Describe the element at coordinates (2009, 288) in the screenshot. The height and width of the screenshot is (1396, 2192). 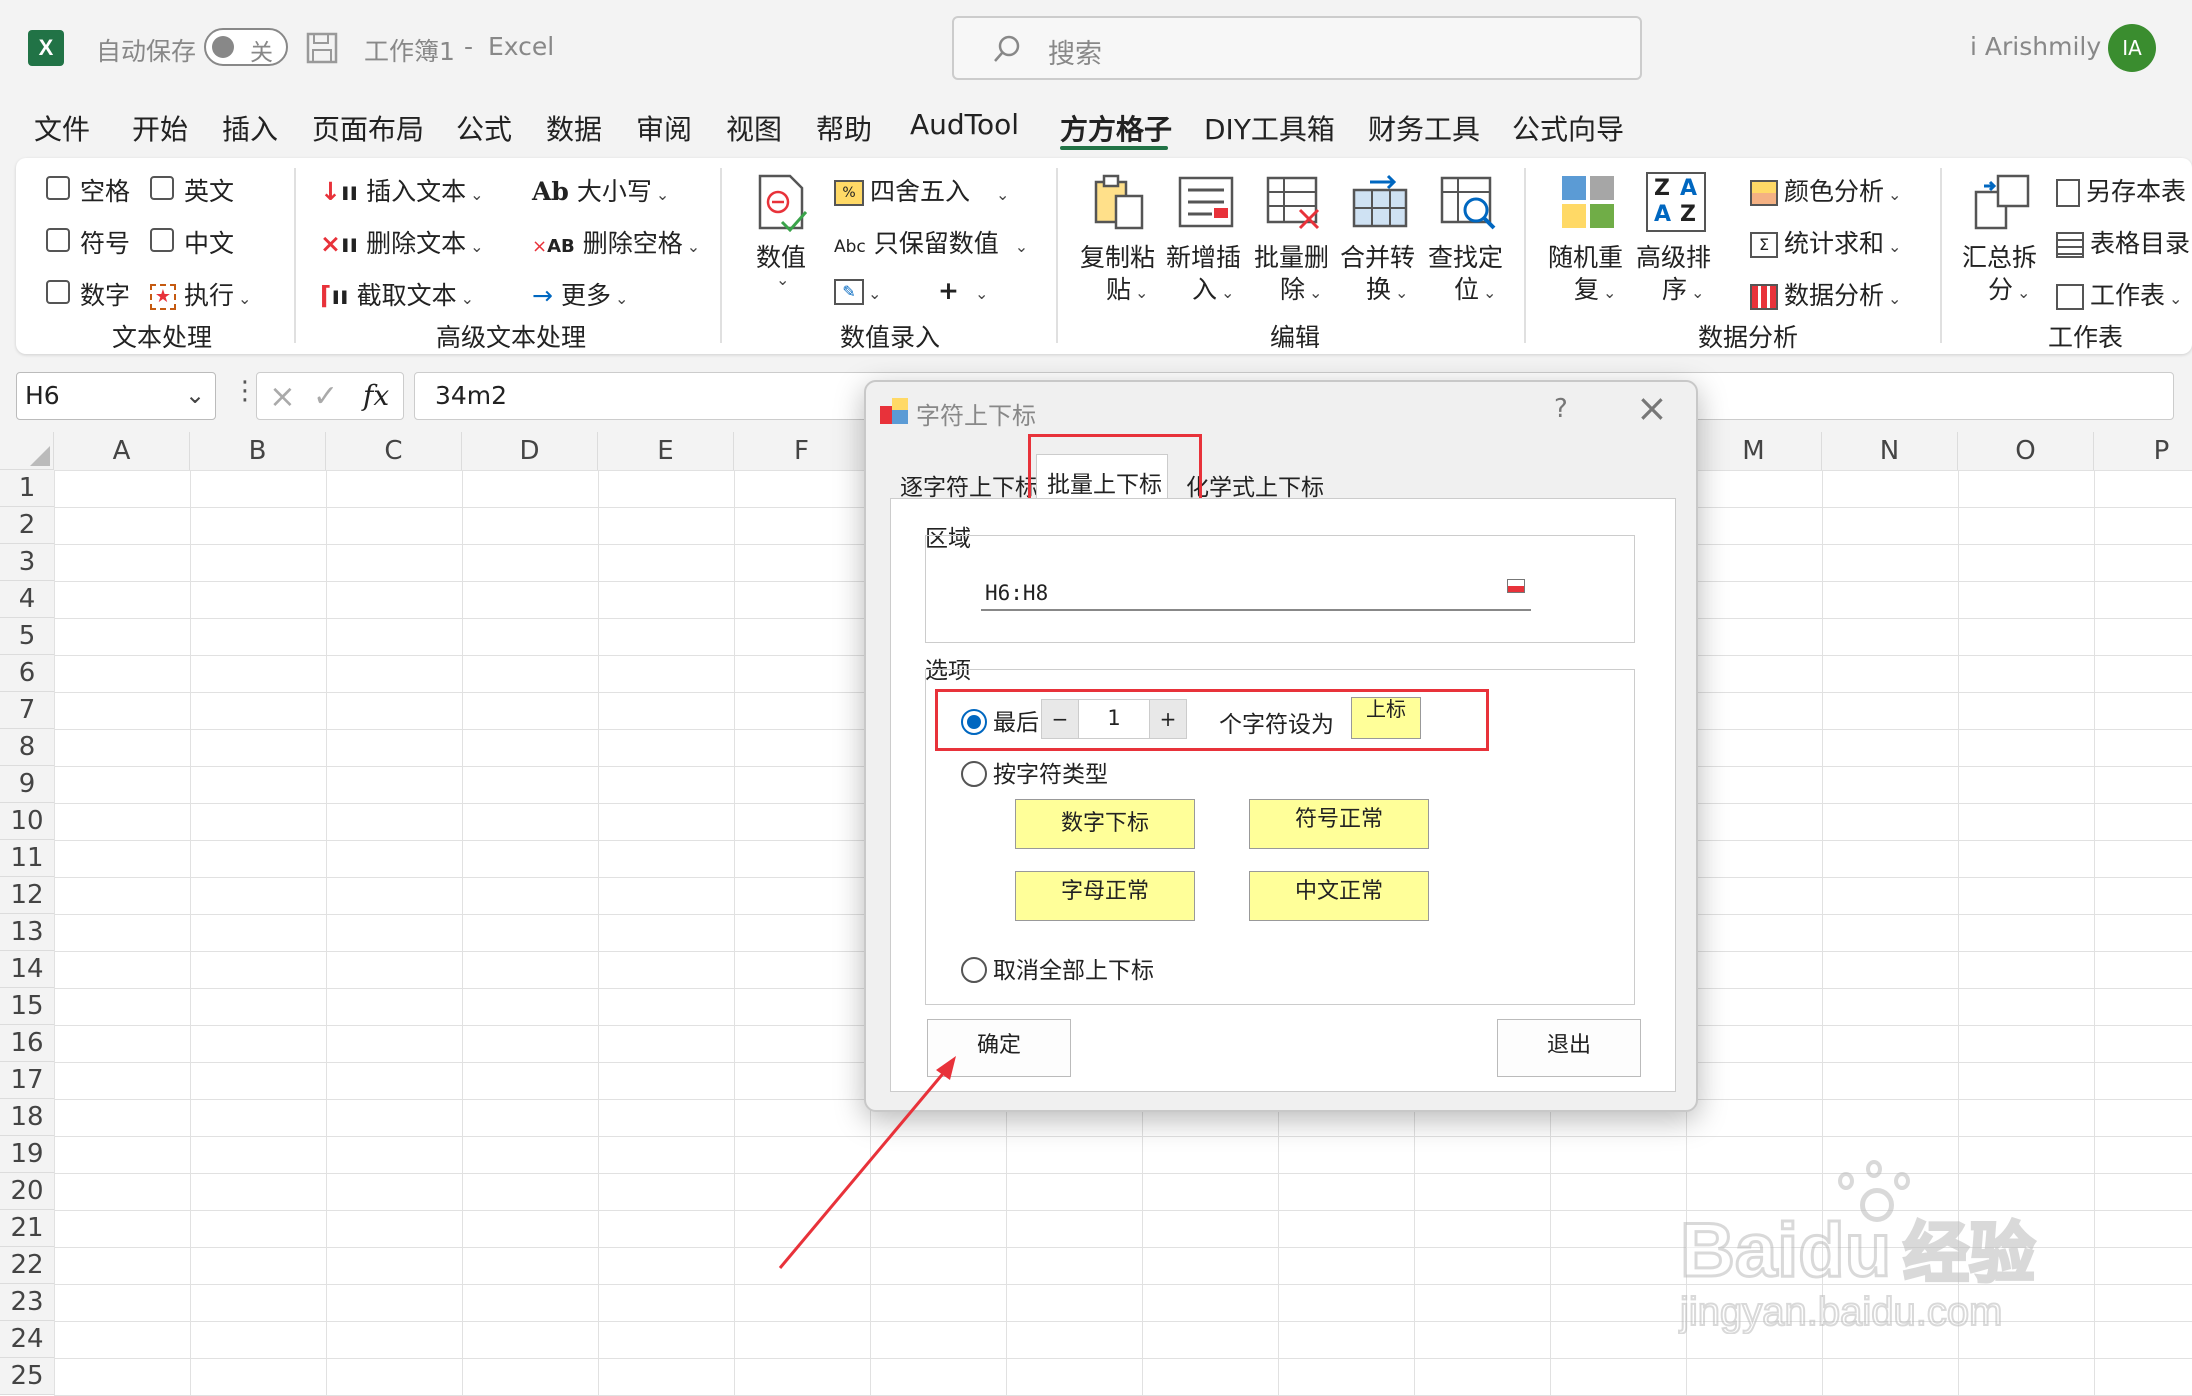
I see `summary-split-label-2: 分 ⌄` at that location.